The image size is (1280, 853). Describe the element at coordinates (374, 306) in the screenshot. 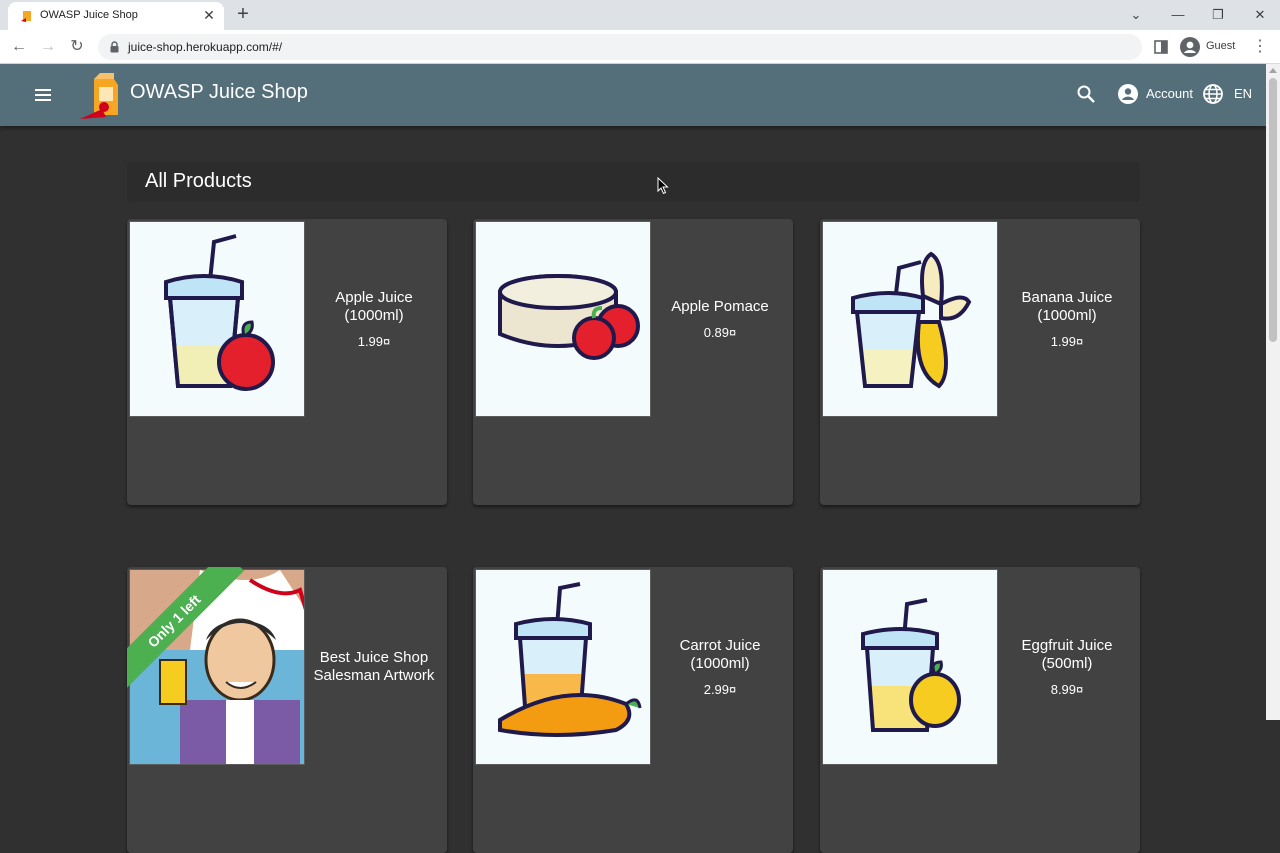

I see `product-name: Apple Juice (1000ml)` at that location.